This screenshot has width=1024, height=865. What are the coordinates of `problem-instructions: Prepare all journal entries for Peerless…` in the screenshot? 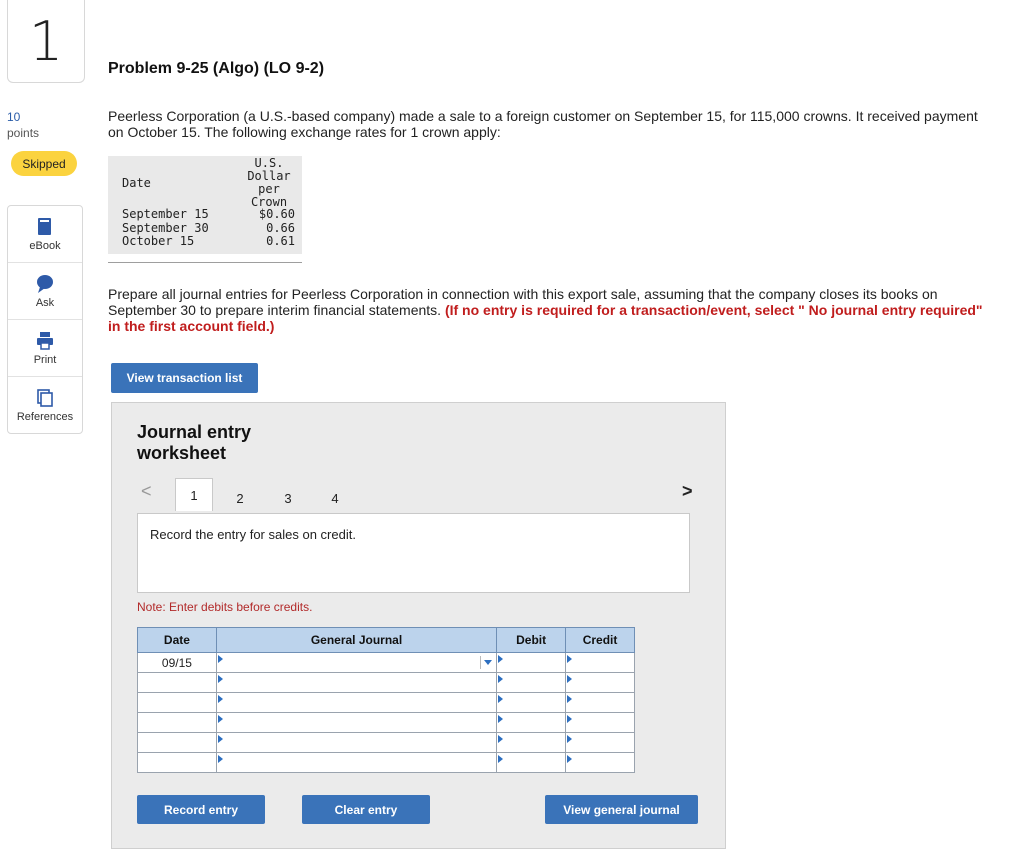 It's located at (548, 310).